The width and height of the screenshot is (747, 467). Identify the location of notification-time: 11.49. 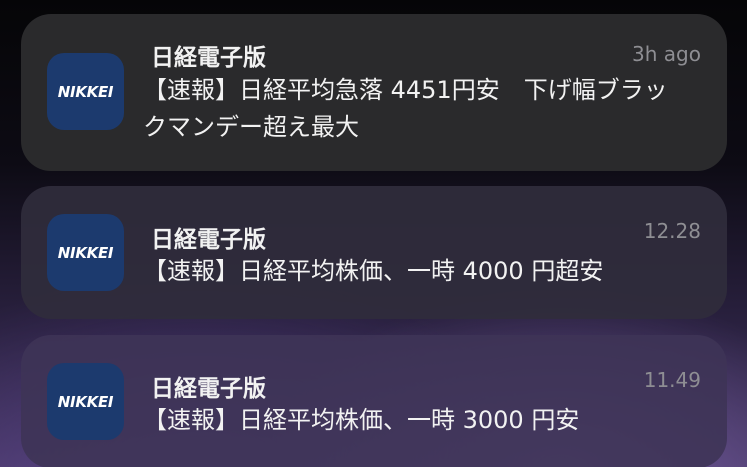
(672, 380).